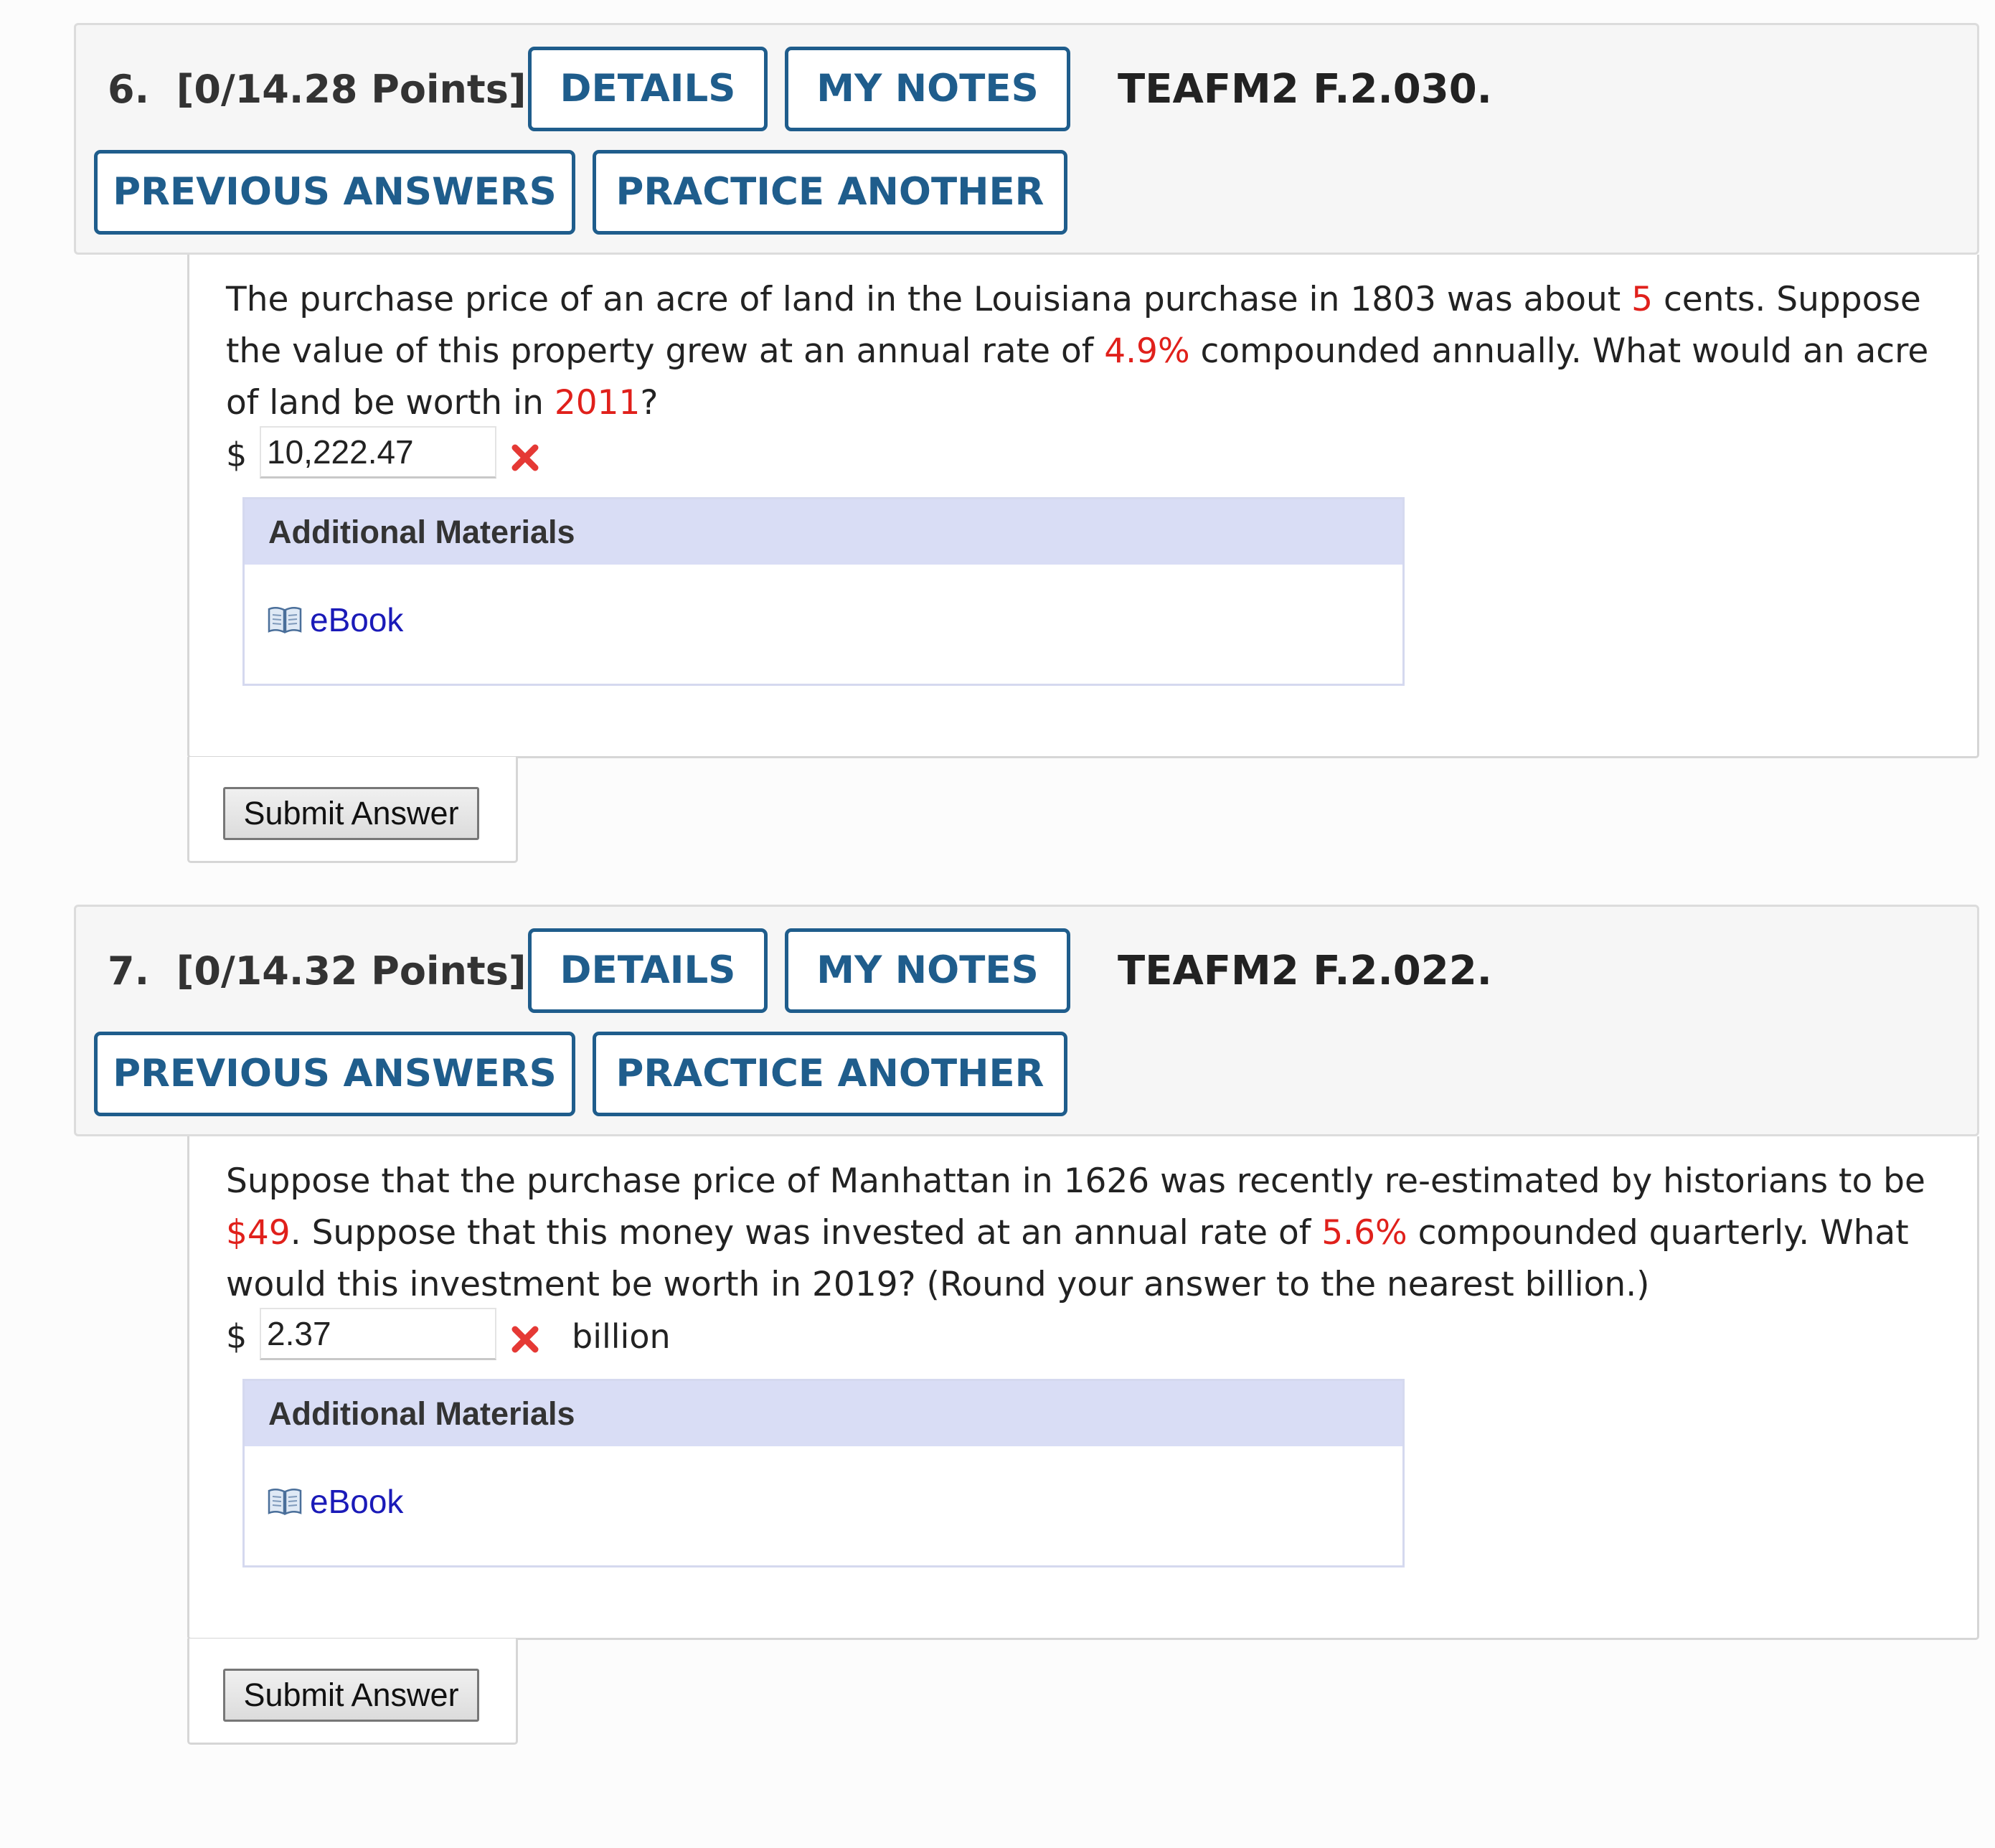 This screenshot has width=1995, height=1848. Describe the element at coordinates (1364, 1233) in the screenshot. I see `prompt-value: 5.6%` at that location.